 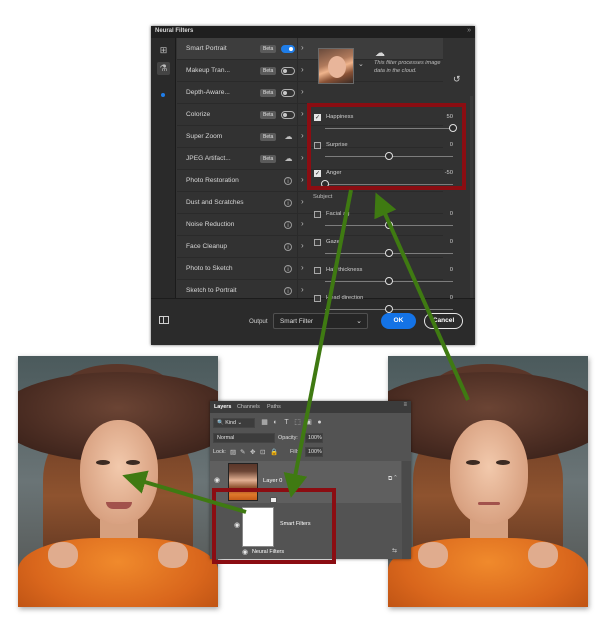 I want to click on reset-icon: ↺, so click(x=457, y=79).